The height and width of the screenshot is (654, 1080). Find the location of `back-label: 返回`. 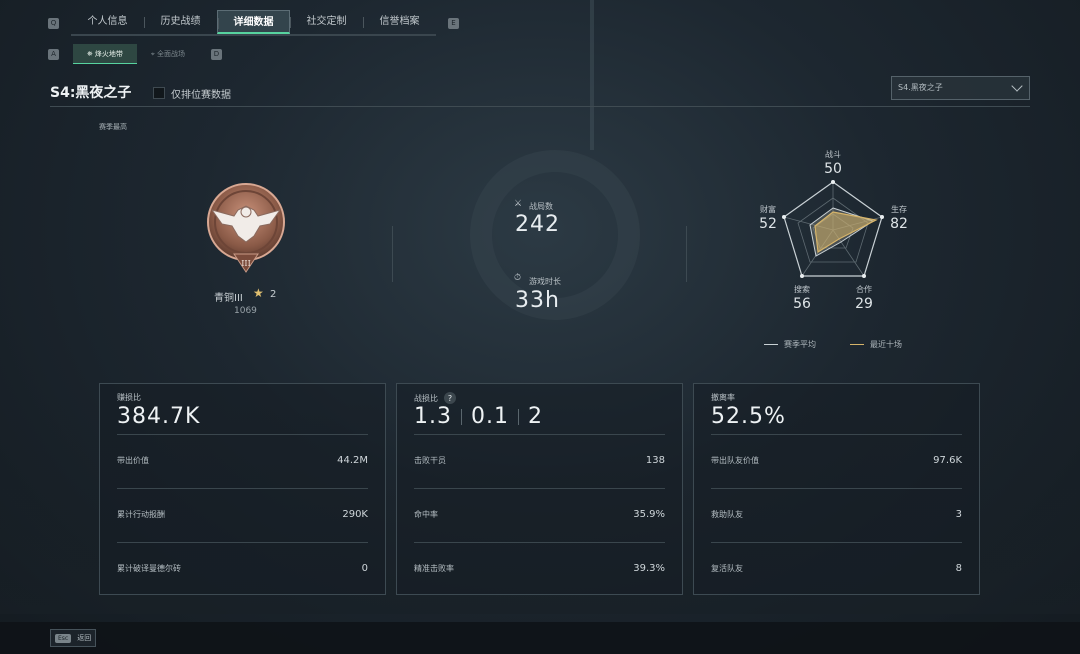

back-label: 返回 is located at coordinates (84, 638).